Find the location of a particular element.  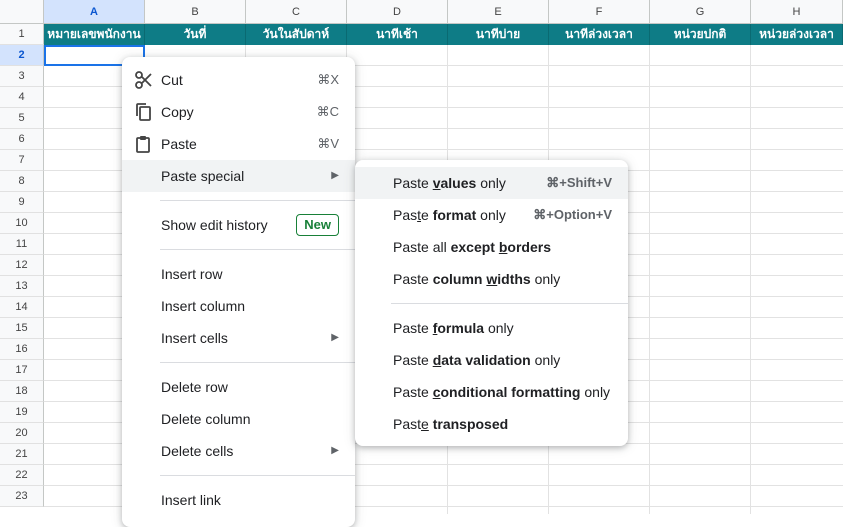

paste-format-only-label: Paste format only is located at coordinates (449, 215).